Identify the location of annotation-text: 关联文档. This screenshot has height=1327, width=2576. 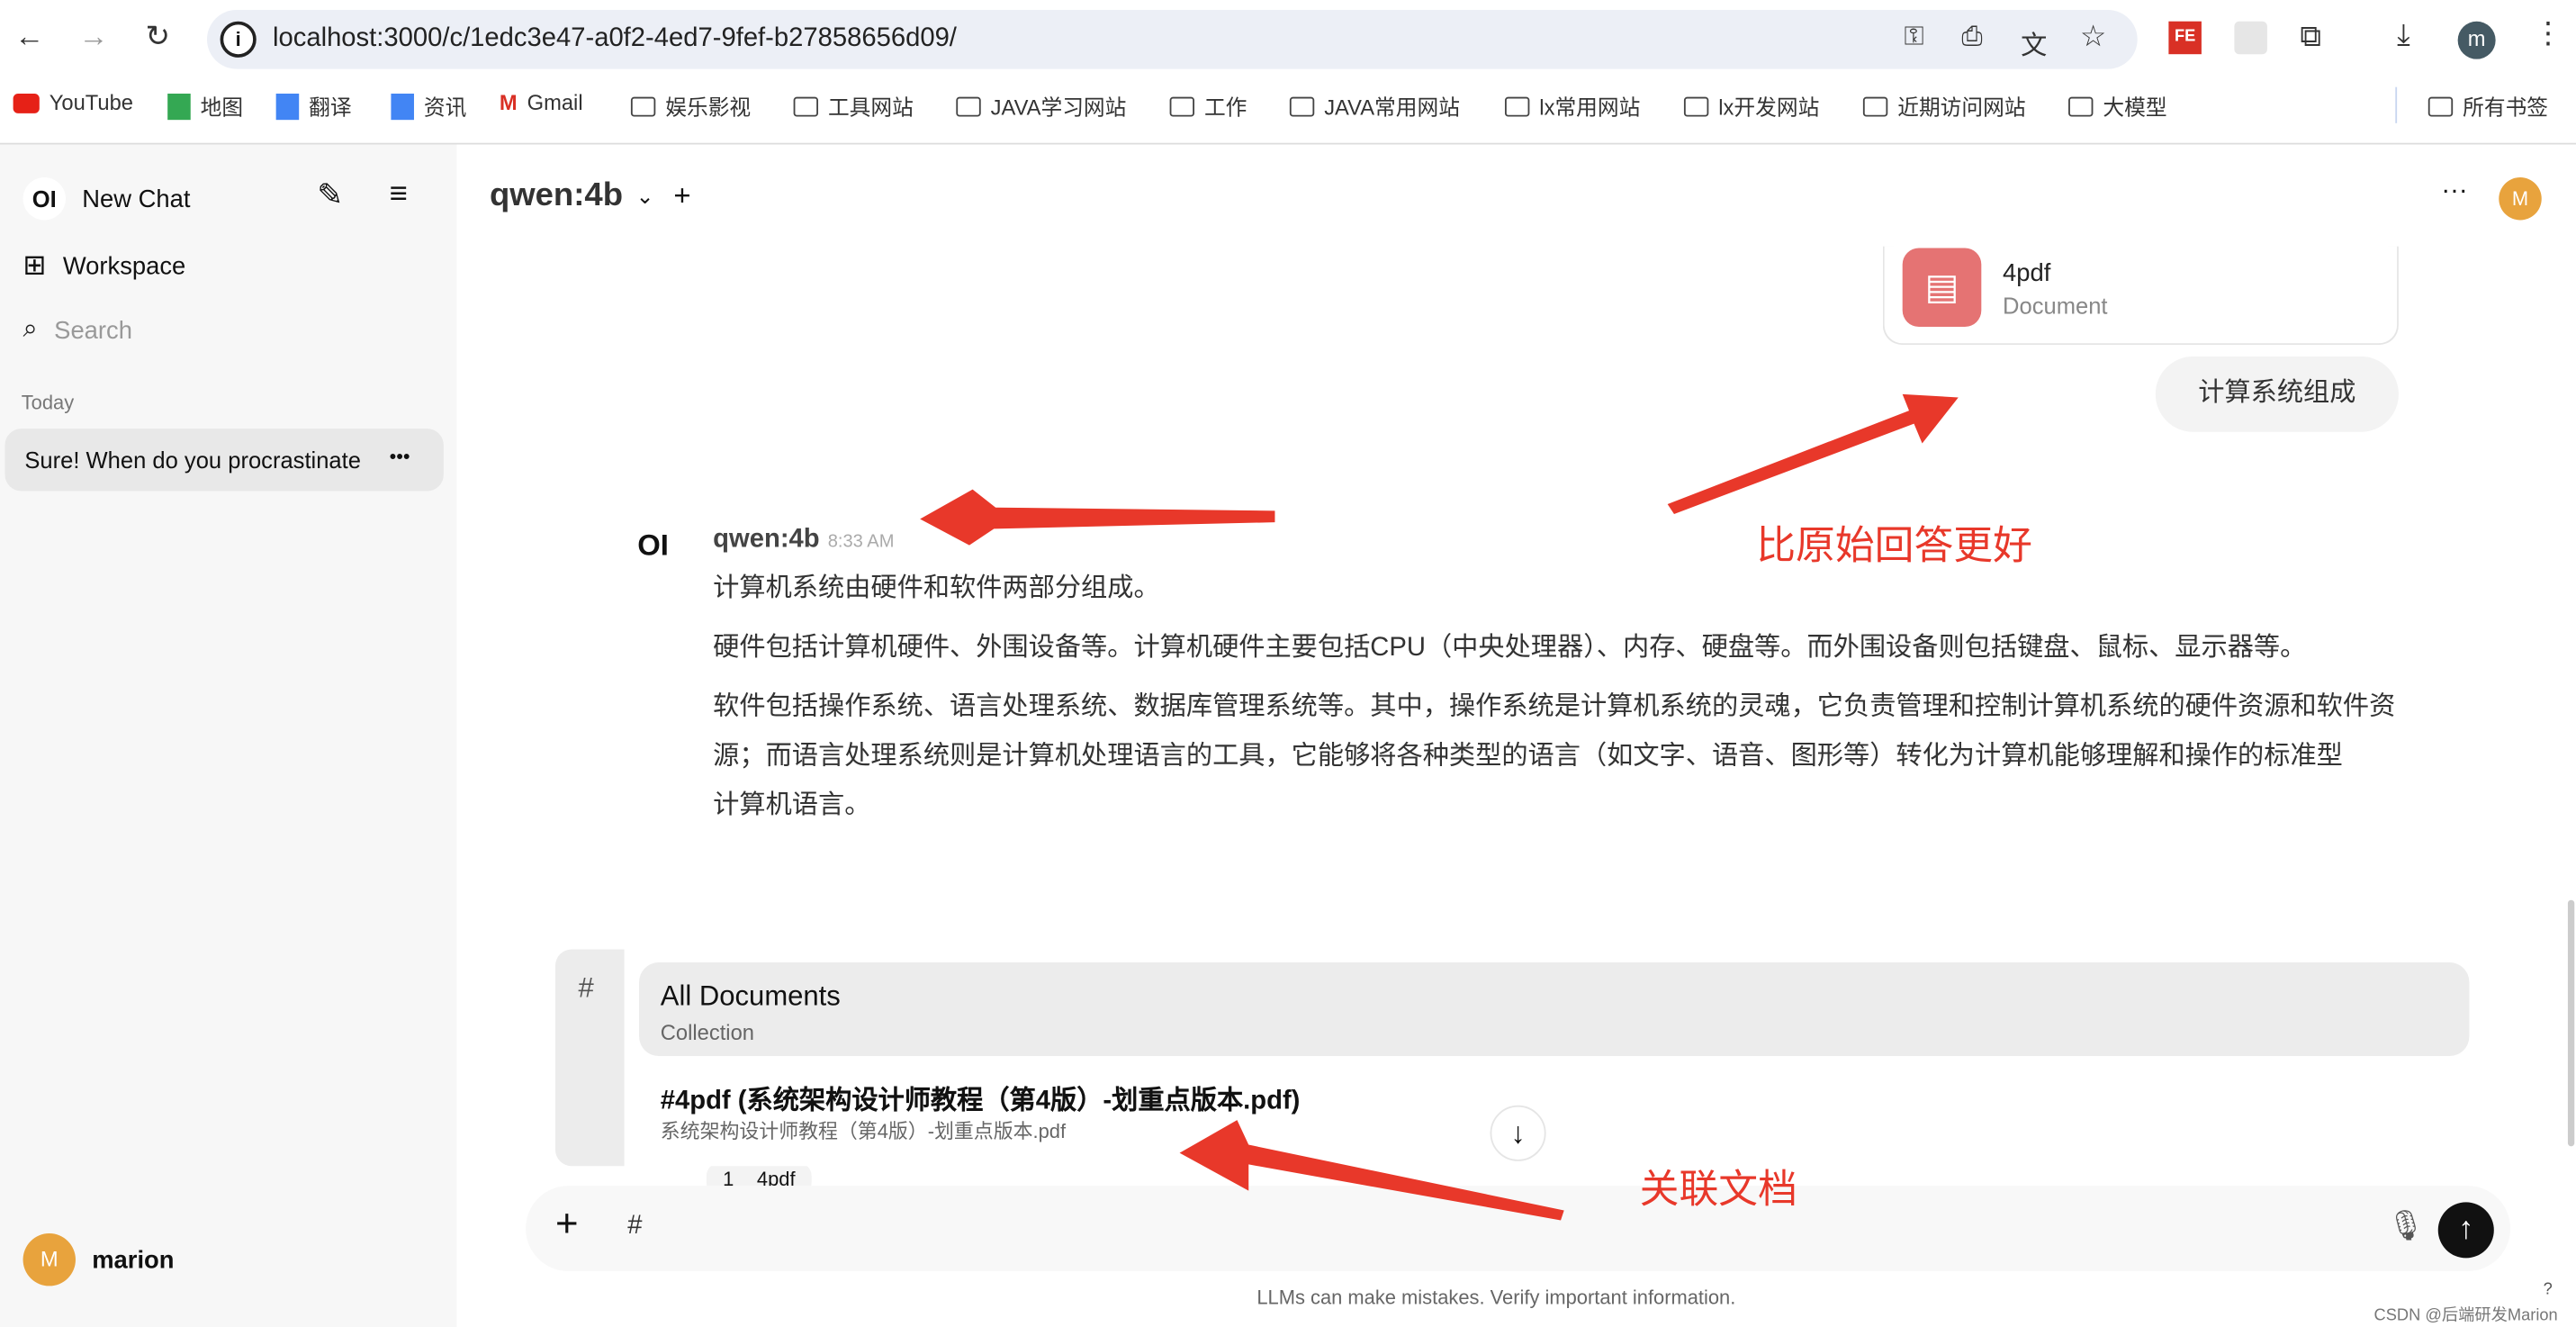
(1718, 1190).